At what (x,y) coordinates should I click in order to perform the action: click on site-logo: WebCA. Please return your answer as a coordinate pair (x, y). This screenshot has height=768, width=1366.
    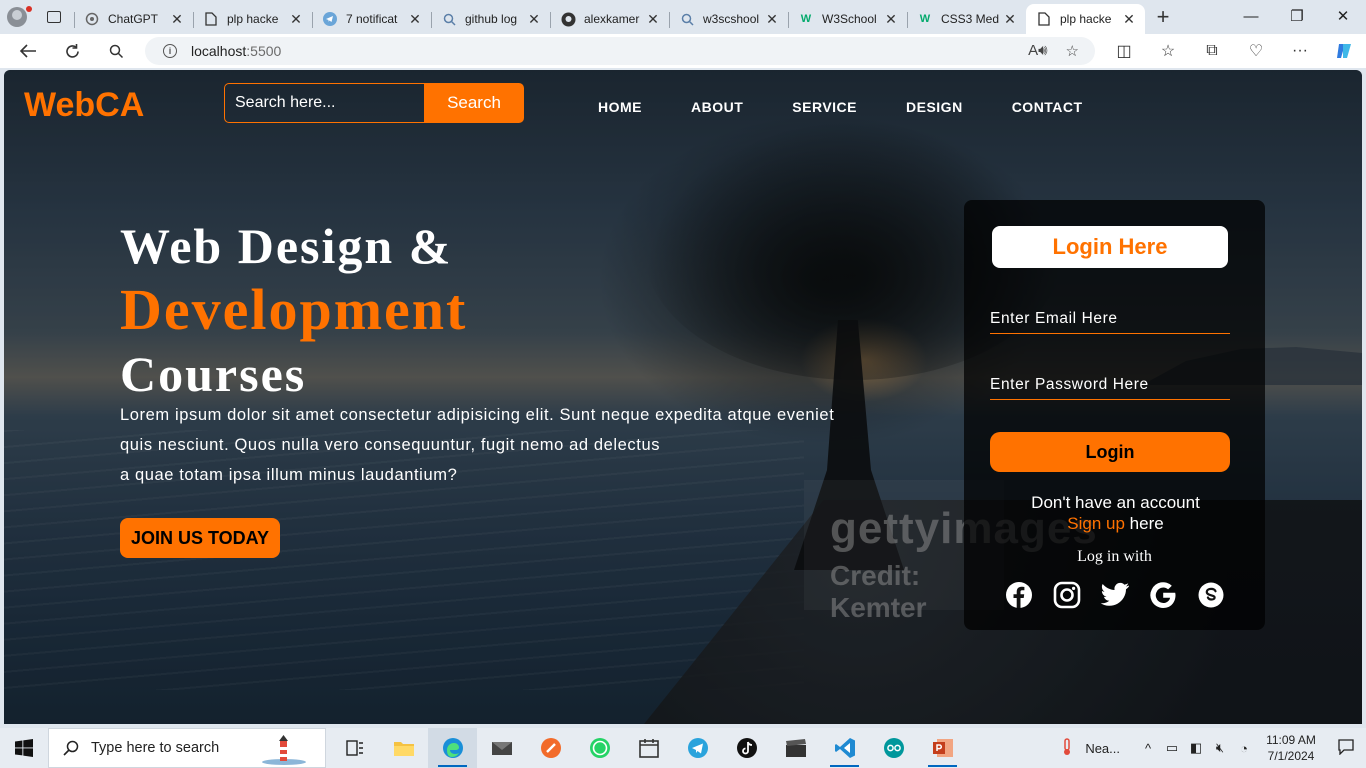
    Looking at the image, I should click on (84, 105).